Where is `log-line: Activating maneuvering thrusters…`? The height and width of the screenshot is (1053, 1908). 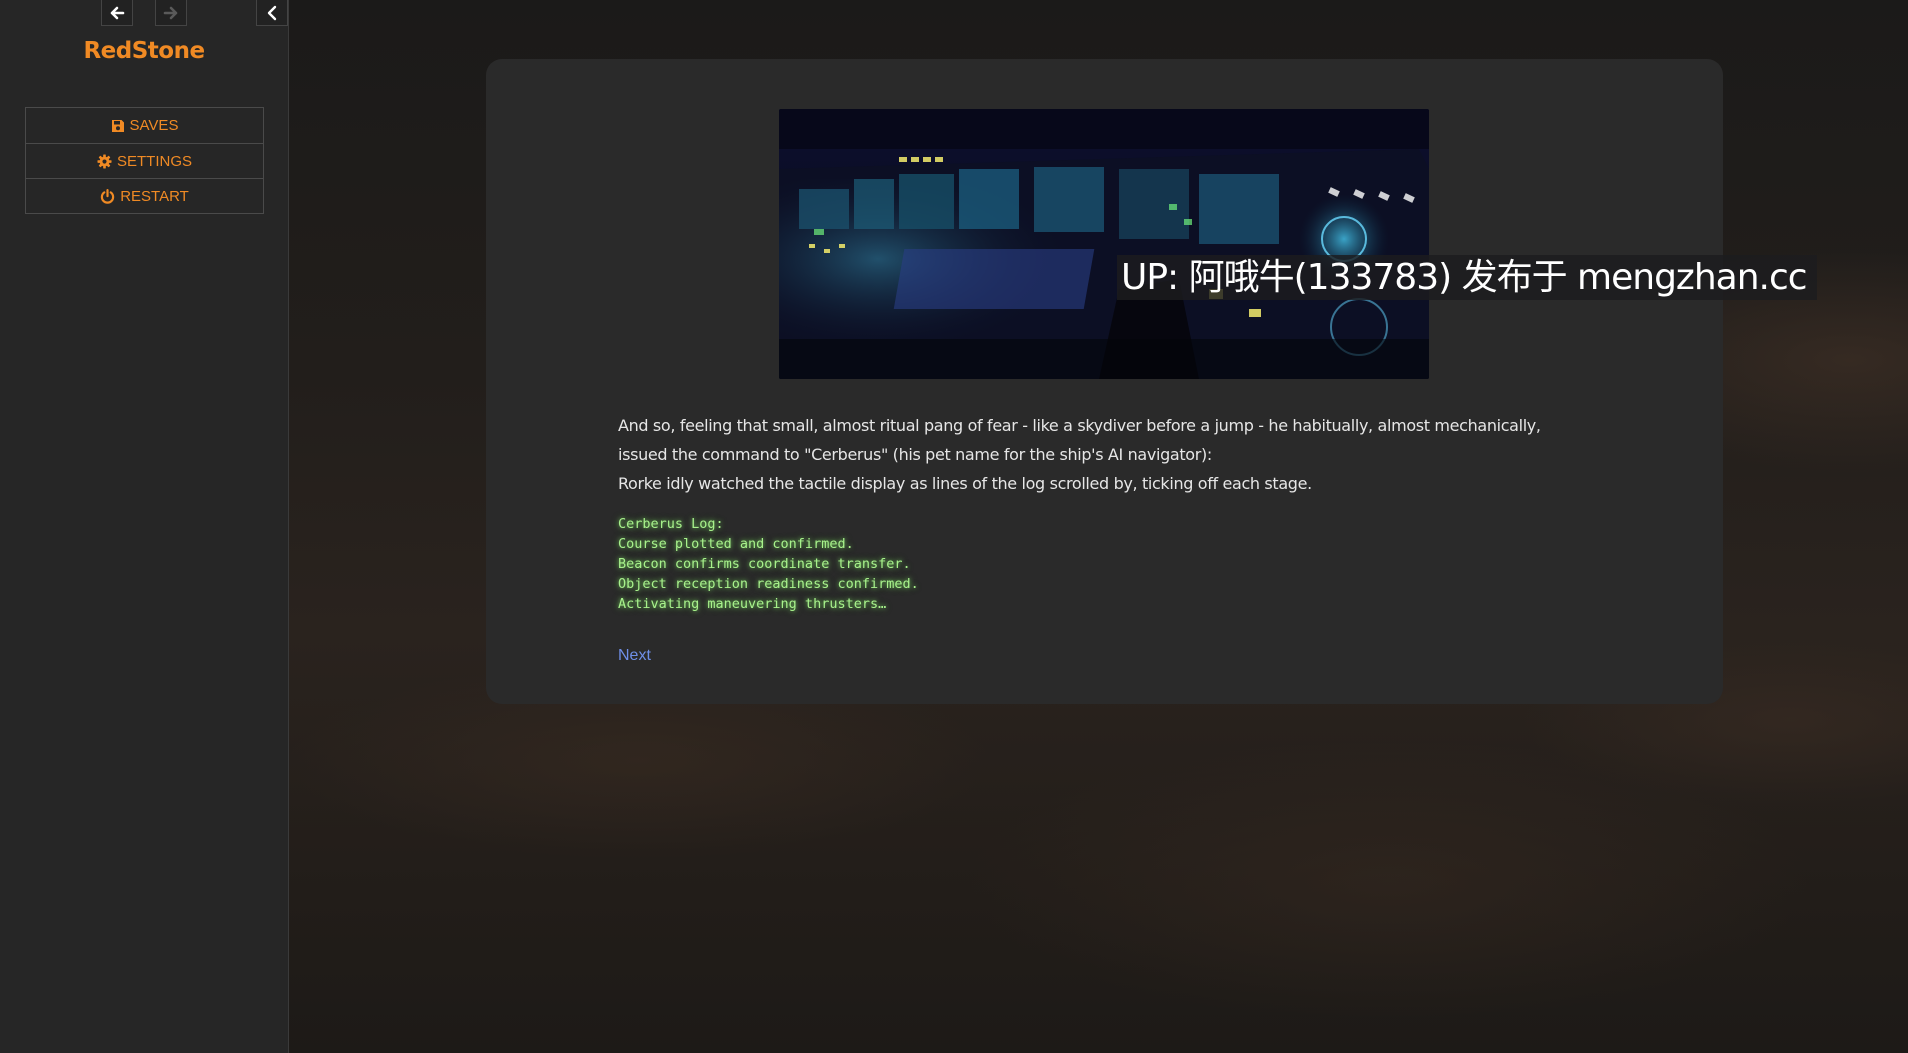
log-line: Activating maneuvering thrusters… is located at coordinates (752, 604).